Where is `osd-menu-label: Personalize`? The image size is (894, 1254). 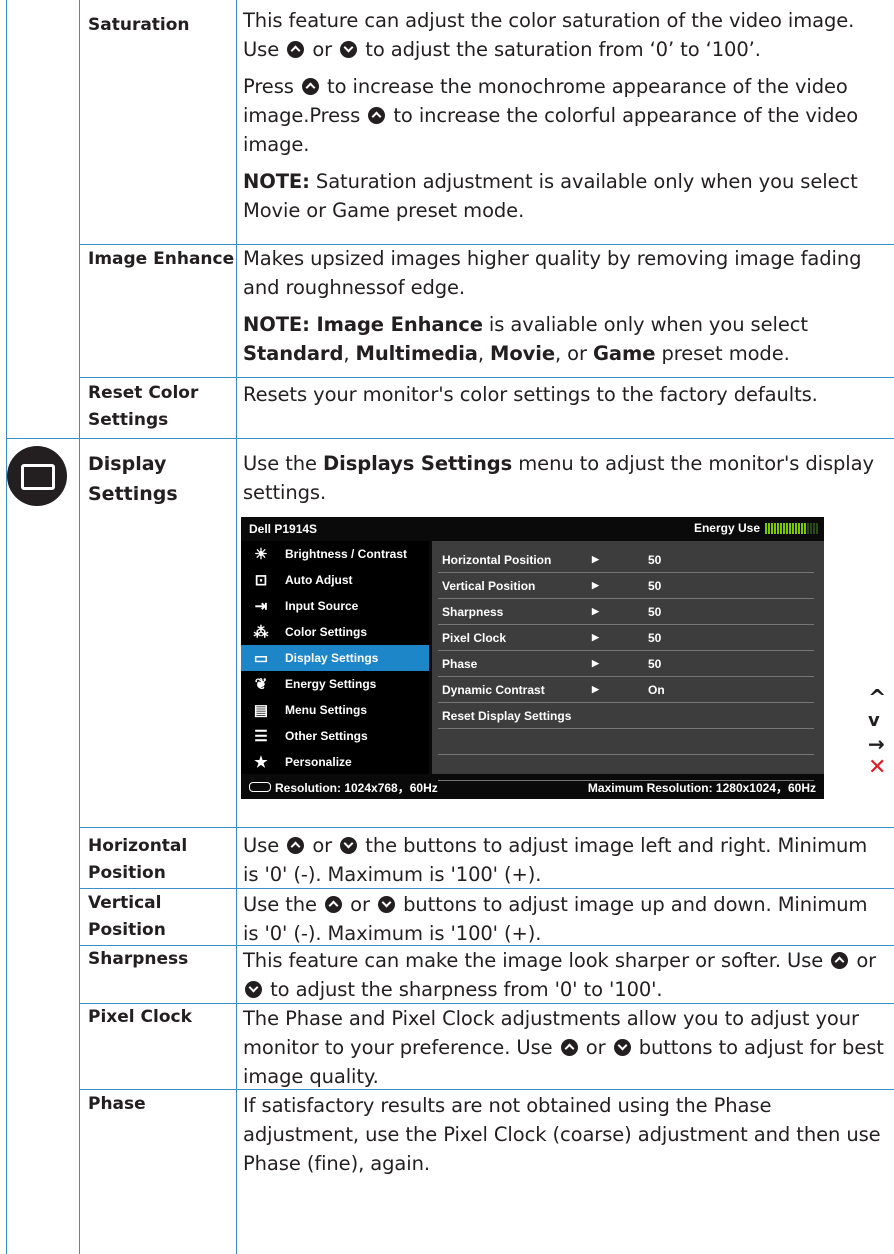
osd-menu-label: Personalize is located at coordinates (318, 762).